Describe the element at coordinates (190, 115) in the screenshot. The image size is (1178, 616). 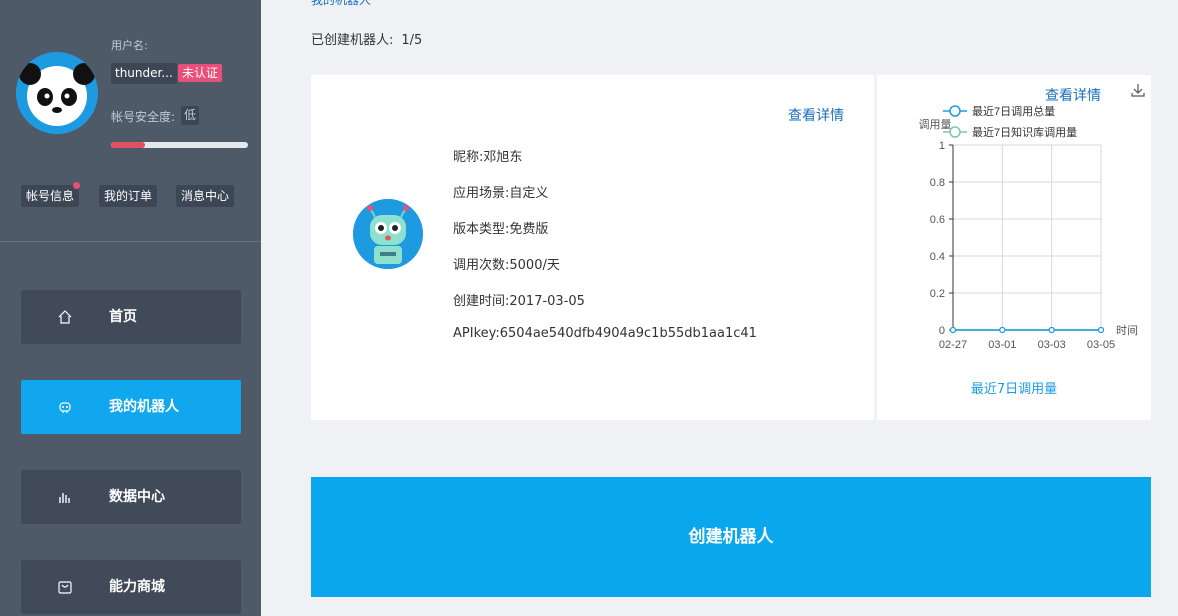
I see `security-level-badge: 低` at that location.